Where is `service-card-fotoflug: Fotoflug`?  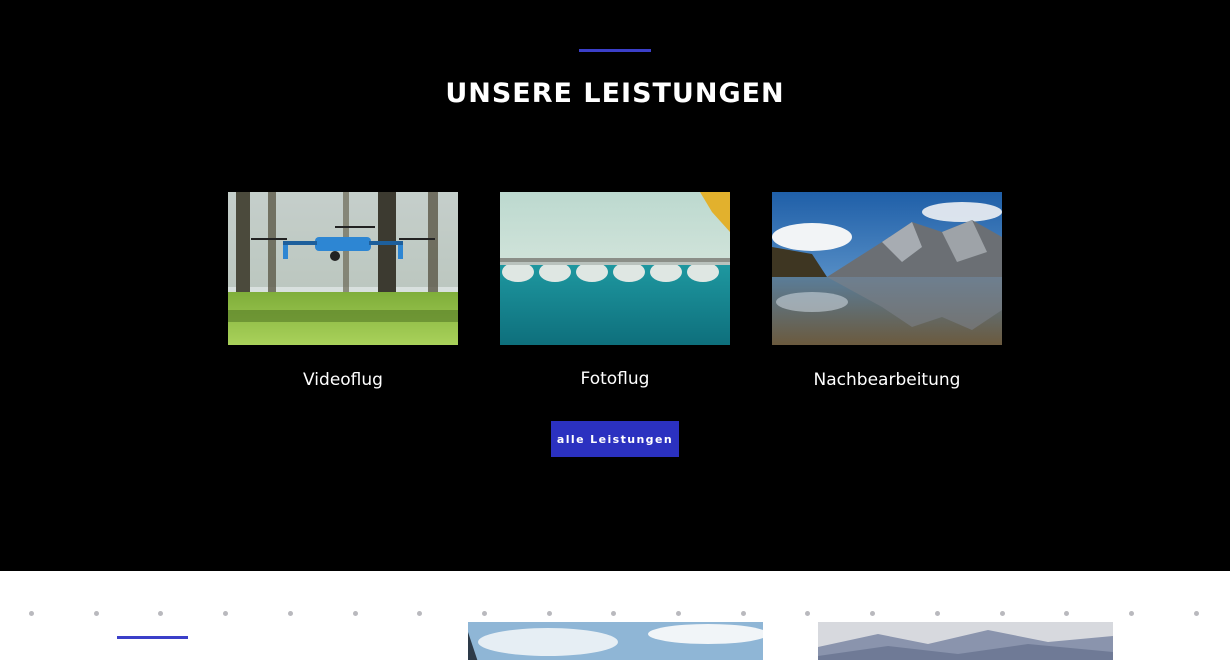 service-card-fotoflug: Fotoflug is located at coordinates (615, 290).